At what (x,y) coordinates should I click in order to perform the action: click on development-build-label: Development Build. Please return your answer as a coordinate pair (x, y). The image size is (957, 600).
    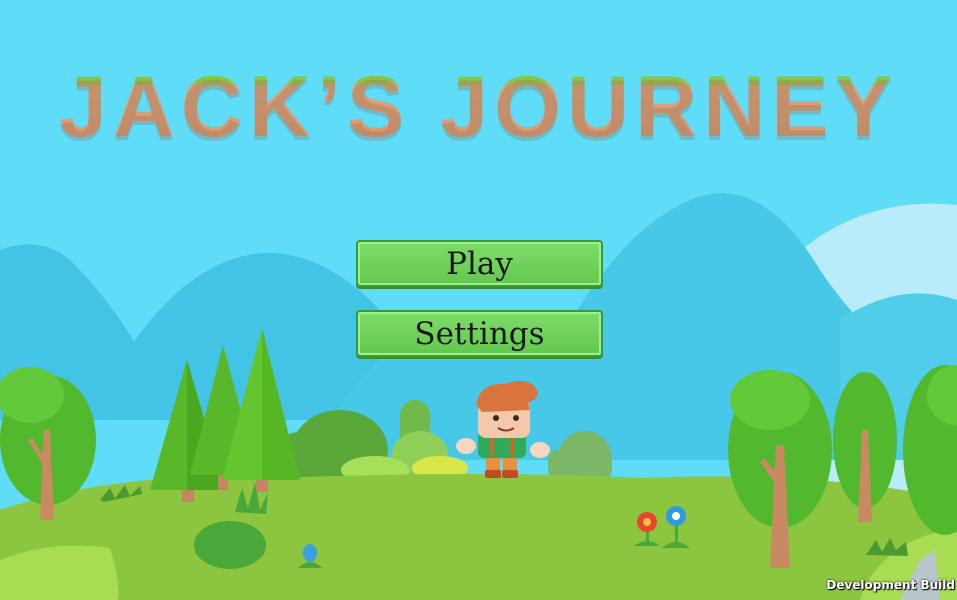
    Looking at the image, I should click on (890, 585).